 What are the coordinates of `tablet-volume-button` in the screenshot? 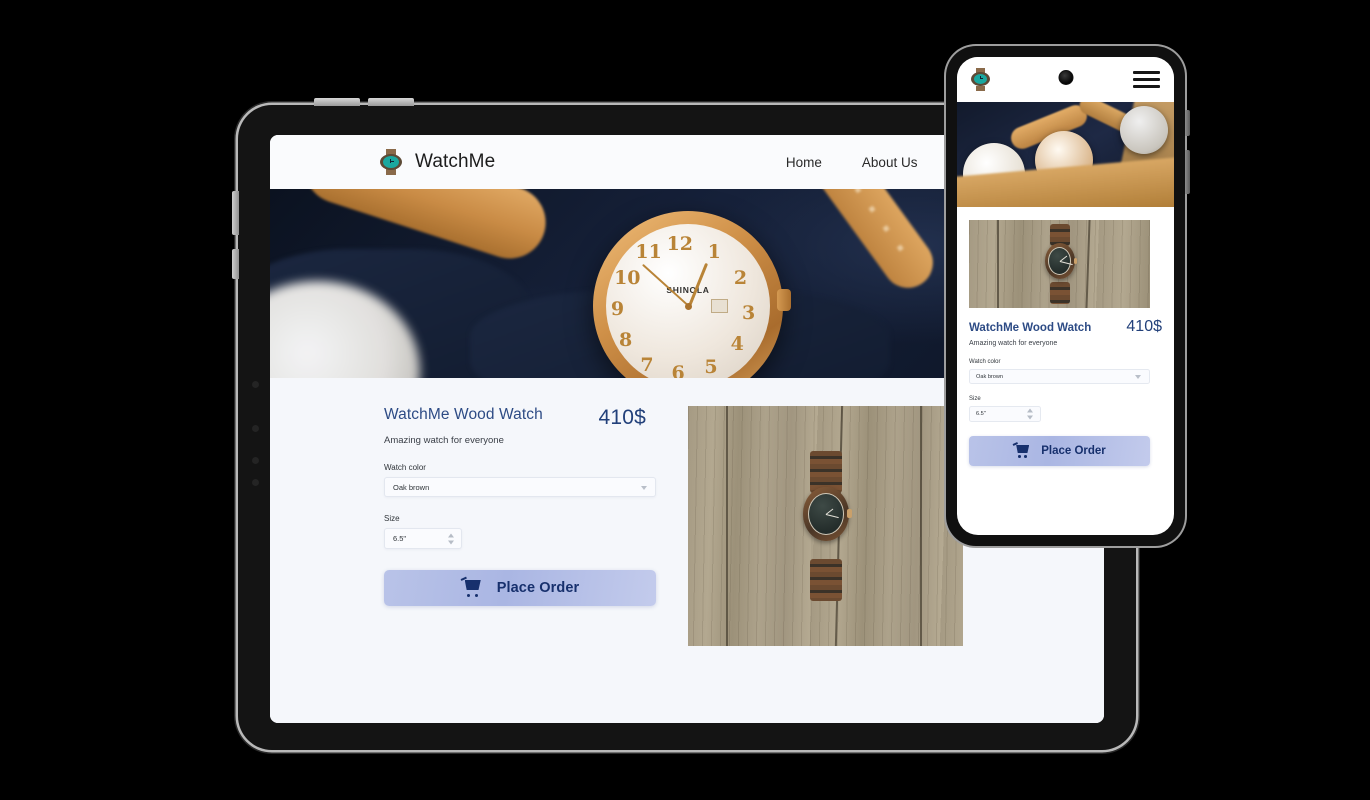 It's located at (235, 213).